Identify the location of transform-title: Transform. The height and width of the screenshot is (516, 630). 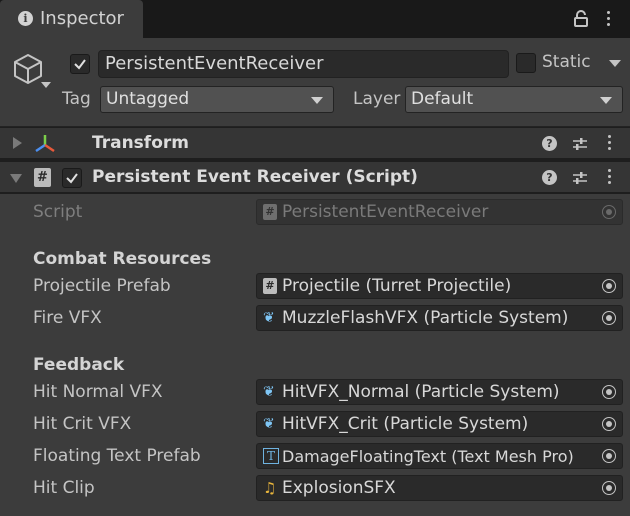
(140, 143).